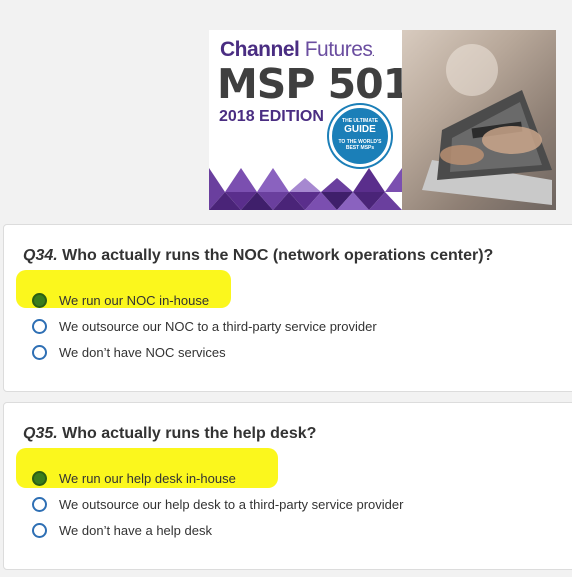 The image size is (572, 577). What do you see at coordinates (187, 433) in the screenshot?
I see `question-text: Who actually runs the help desk?` at bounding box center [187, 433].